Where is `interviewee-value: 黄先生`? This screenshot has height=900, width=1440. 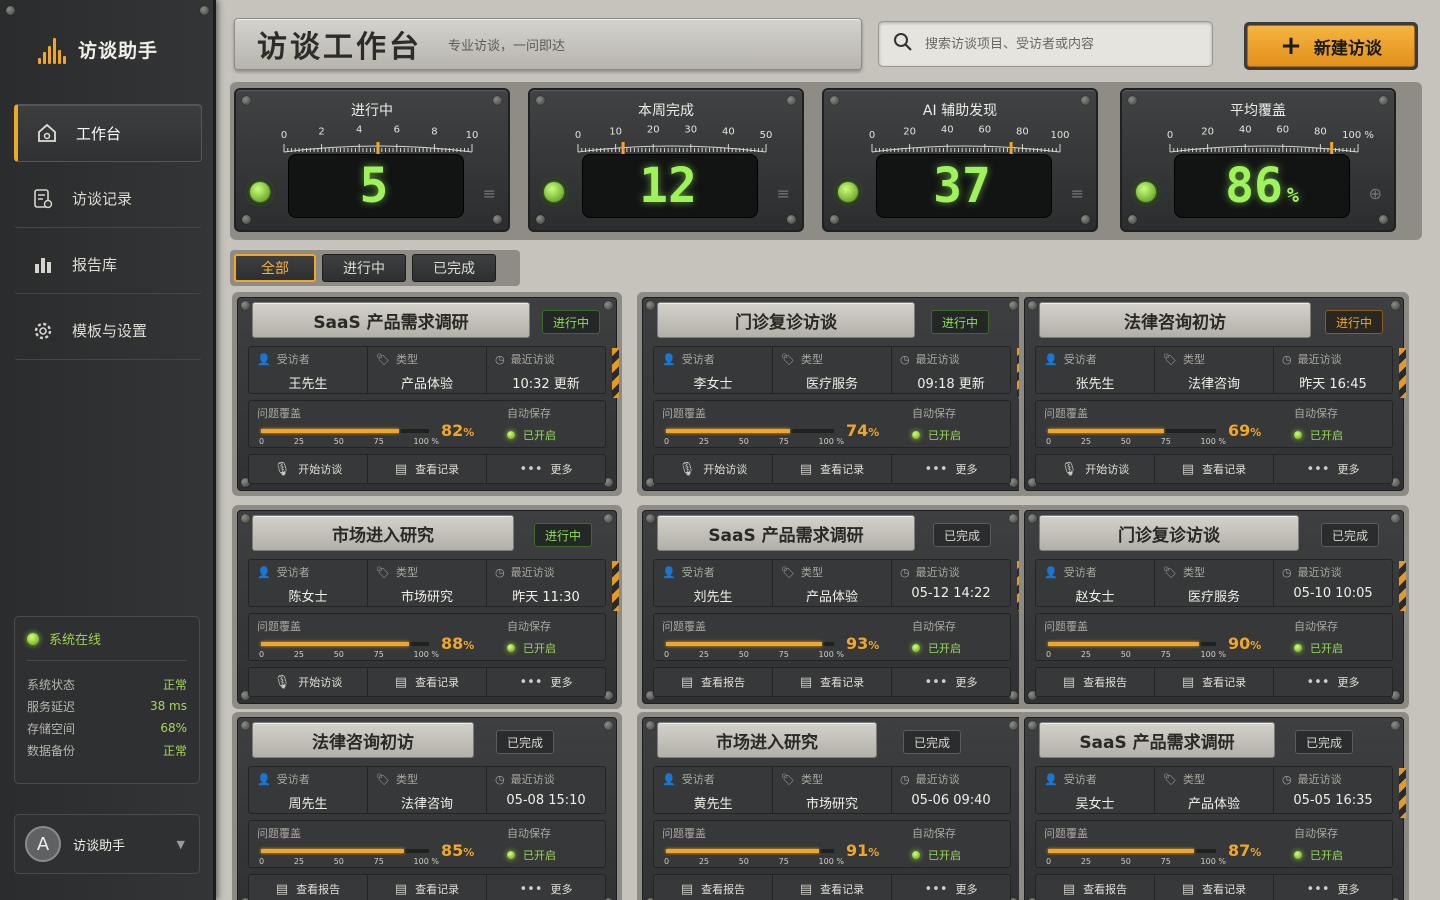 interviewee-value: 黄先生 is located at coordinates (713, 804).